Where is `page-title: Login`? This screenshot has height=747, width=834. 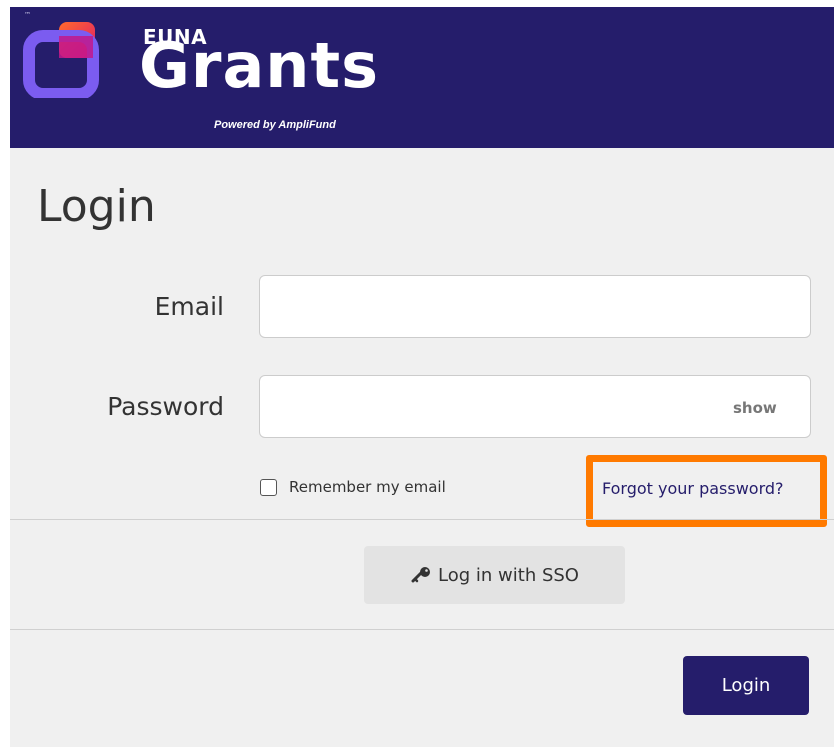
page-title: Login is located at coordinates (96, 206).